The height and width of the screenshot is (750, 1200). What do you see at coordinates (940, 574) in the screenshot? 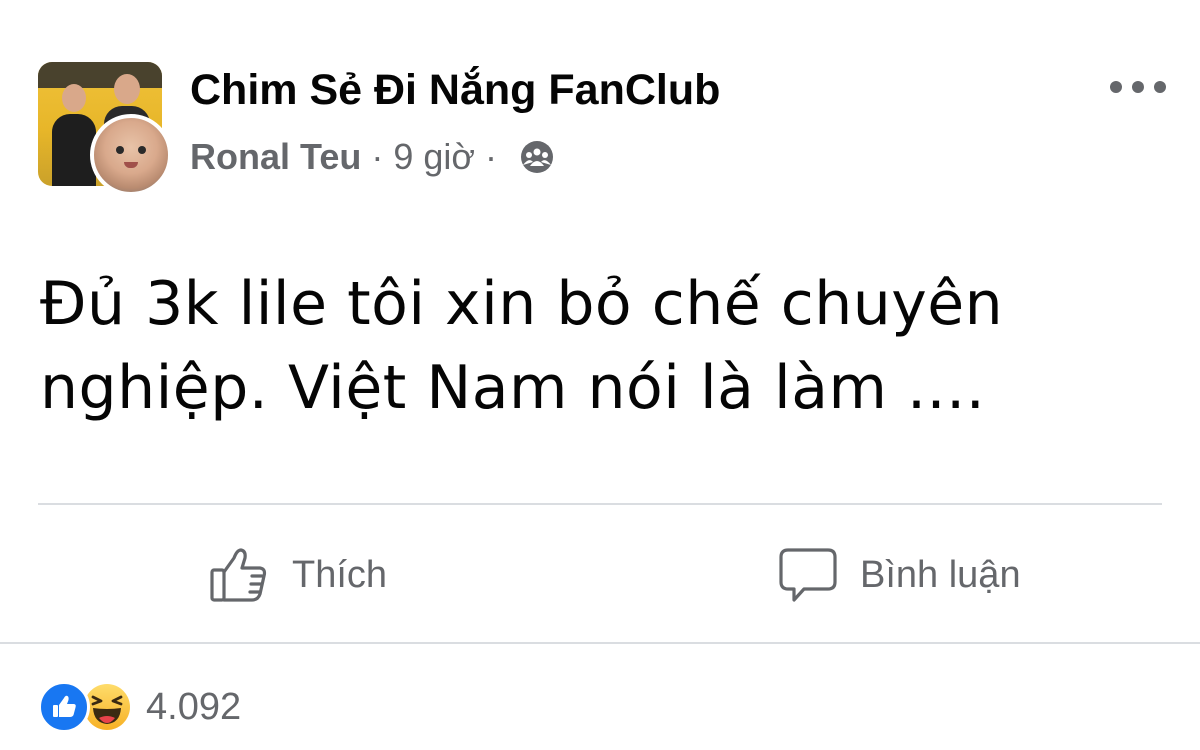
I see `comment-label: Bình luận` at bounding box center [940, 574].